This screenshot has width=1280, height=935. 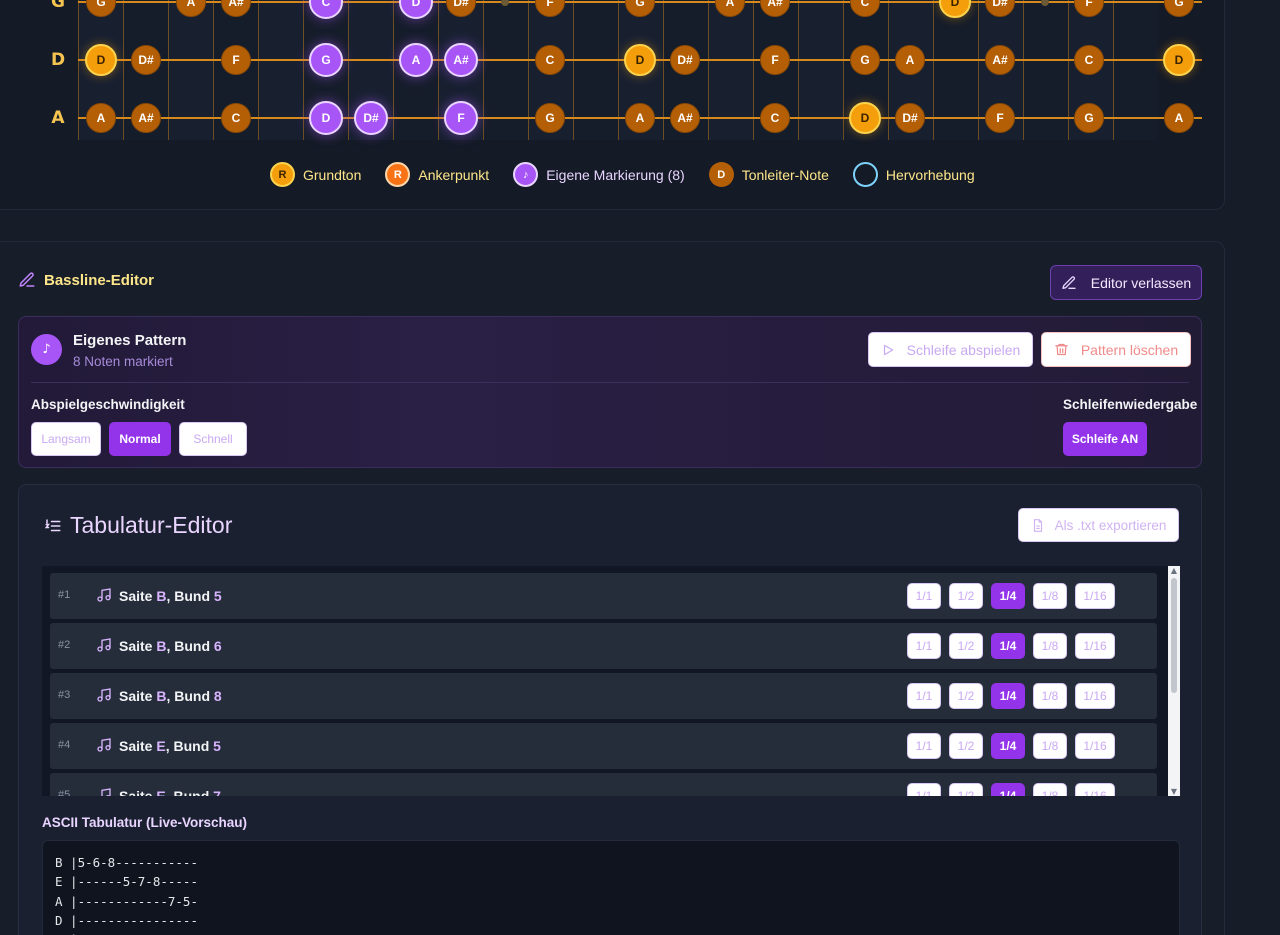 I want to click on row-number: #1, so click(x=64, y=595).